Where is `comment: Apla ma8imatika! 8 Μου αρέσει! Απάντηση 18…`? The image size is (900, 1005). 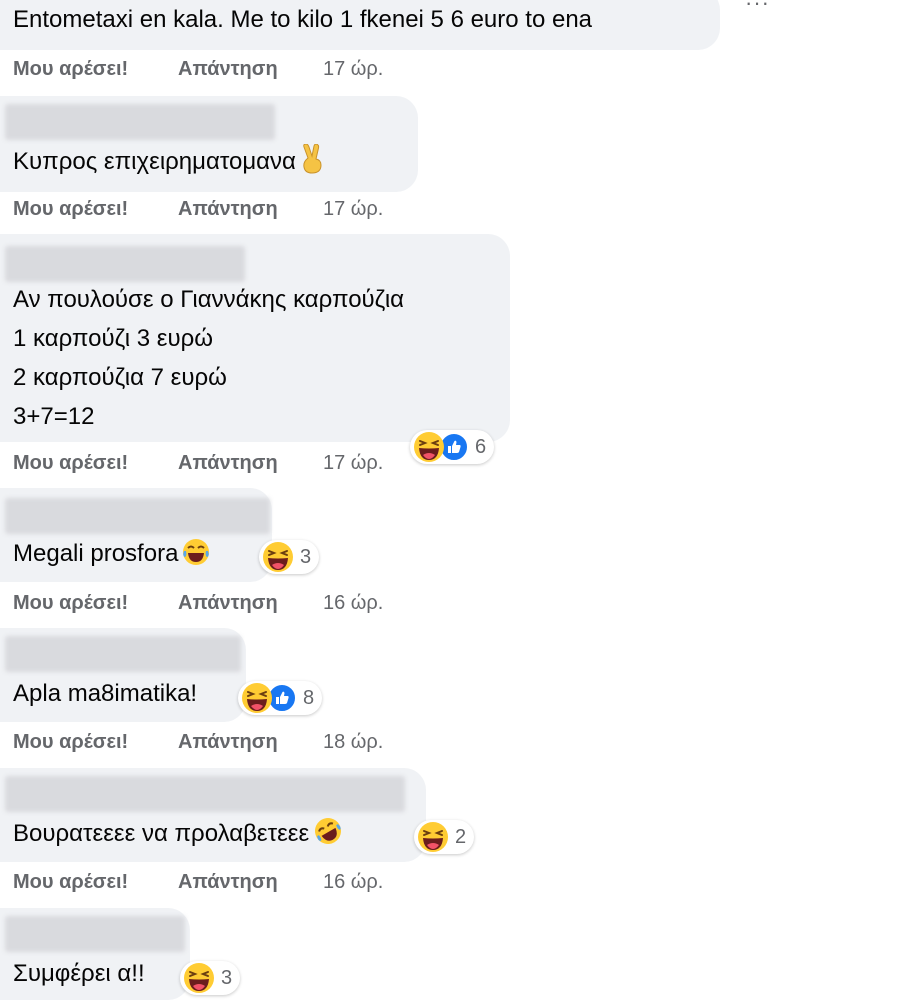
comment: Apla ma8imatika! 8 Μου αρέσει! Απάντηση 18… is located at coordinates (450, 698).